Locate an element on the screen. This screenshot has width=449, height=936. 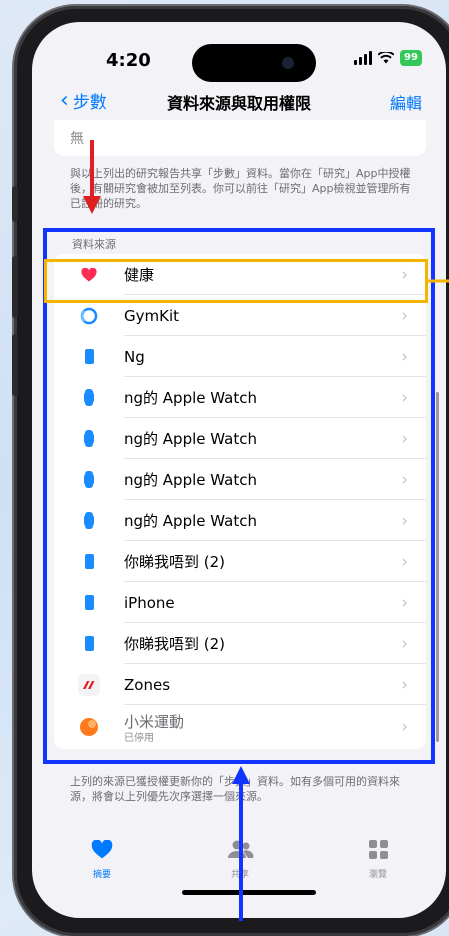
volume-up-button is located at coordinates (15, 287).